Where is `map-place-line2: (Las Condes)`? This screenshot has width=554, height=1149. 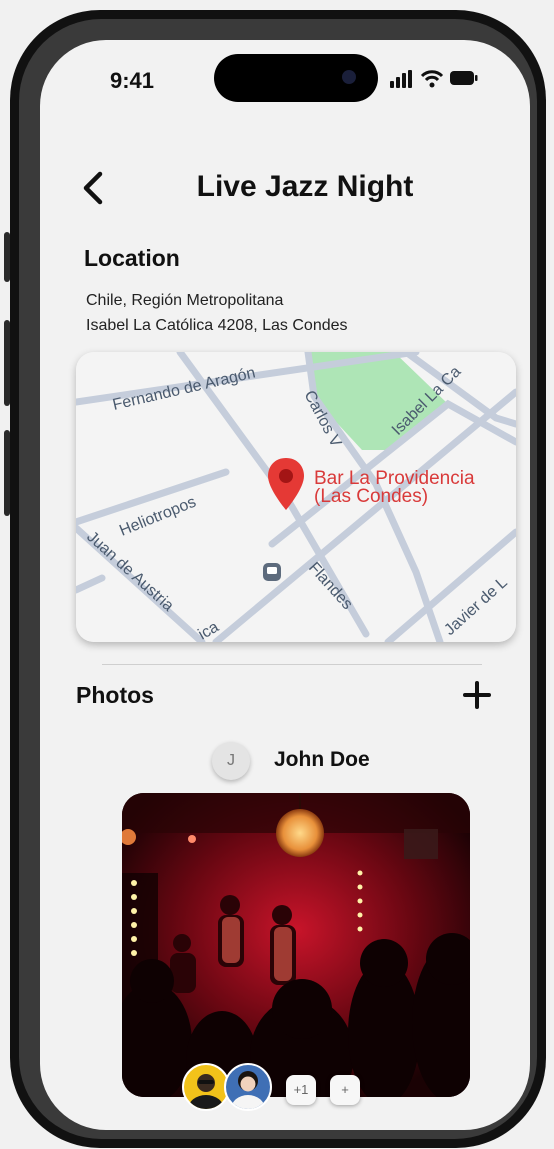 map-place-line2: (Las Condes) is located at coordinates (371, 496).